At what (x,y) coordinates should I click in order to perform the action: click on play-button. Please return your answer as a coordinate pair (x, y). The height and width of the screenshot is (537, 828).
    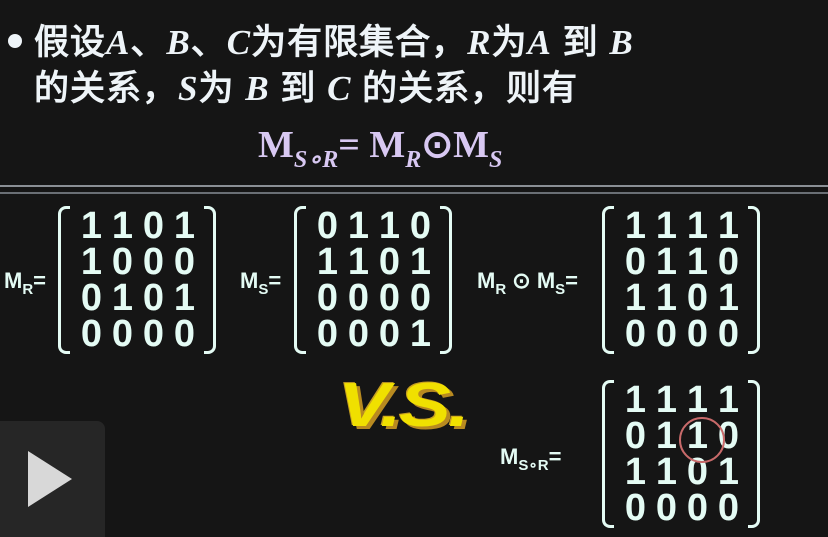
    Looking at the image, I should click on (52, 479).